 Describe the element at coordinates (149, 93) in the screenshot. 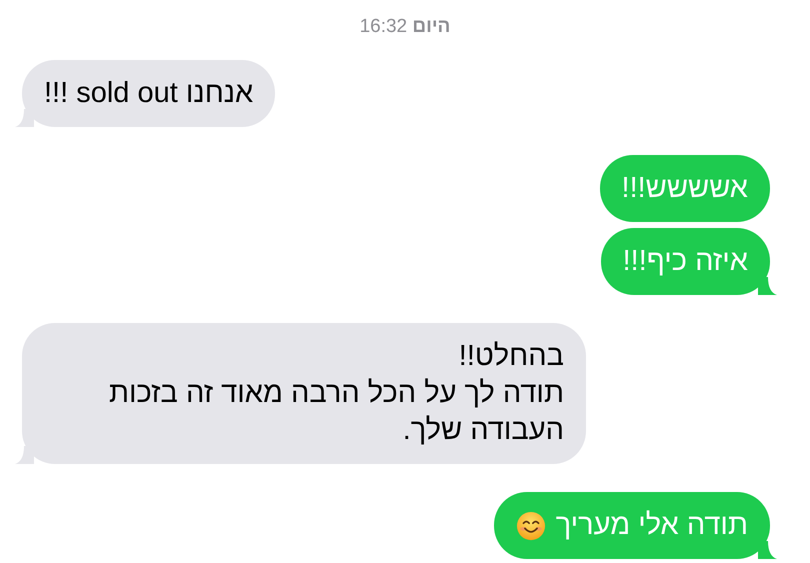

I see `message-text: אנחנו sold out !!!` at that location.